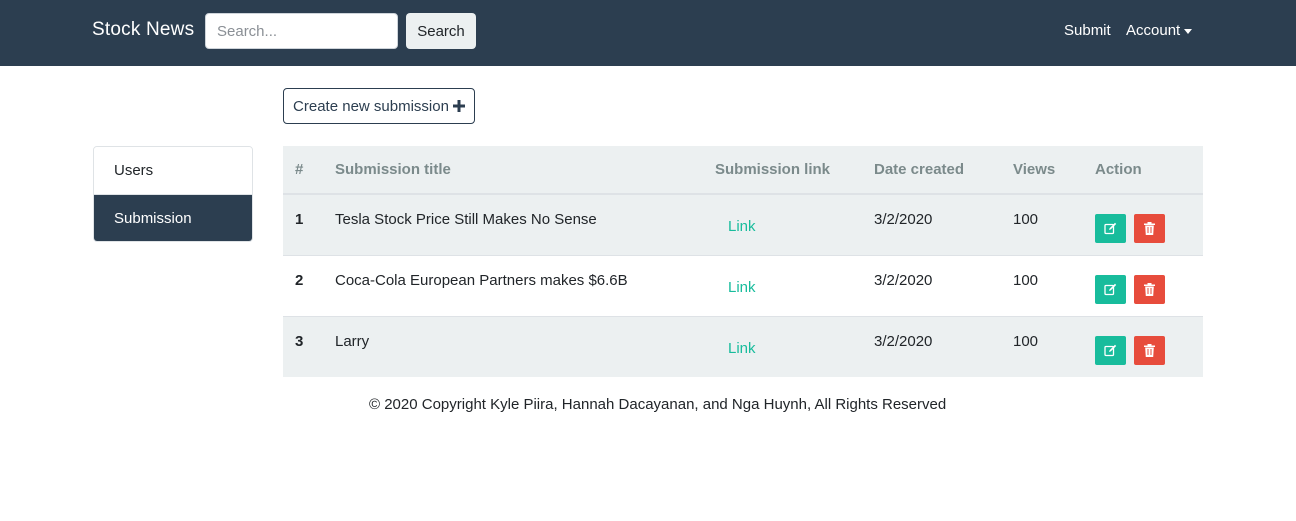 This screenshot has width=1296, height=521. What do you see at coordinates (301, 31) in the screenshot?
I see `search-input` at bounding box center [301, 31].